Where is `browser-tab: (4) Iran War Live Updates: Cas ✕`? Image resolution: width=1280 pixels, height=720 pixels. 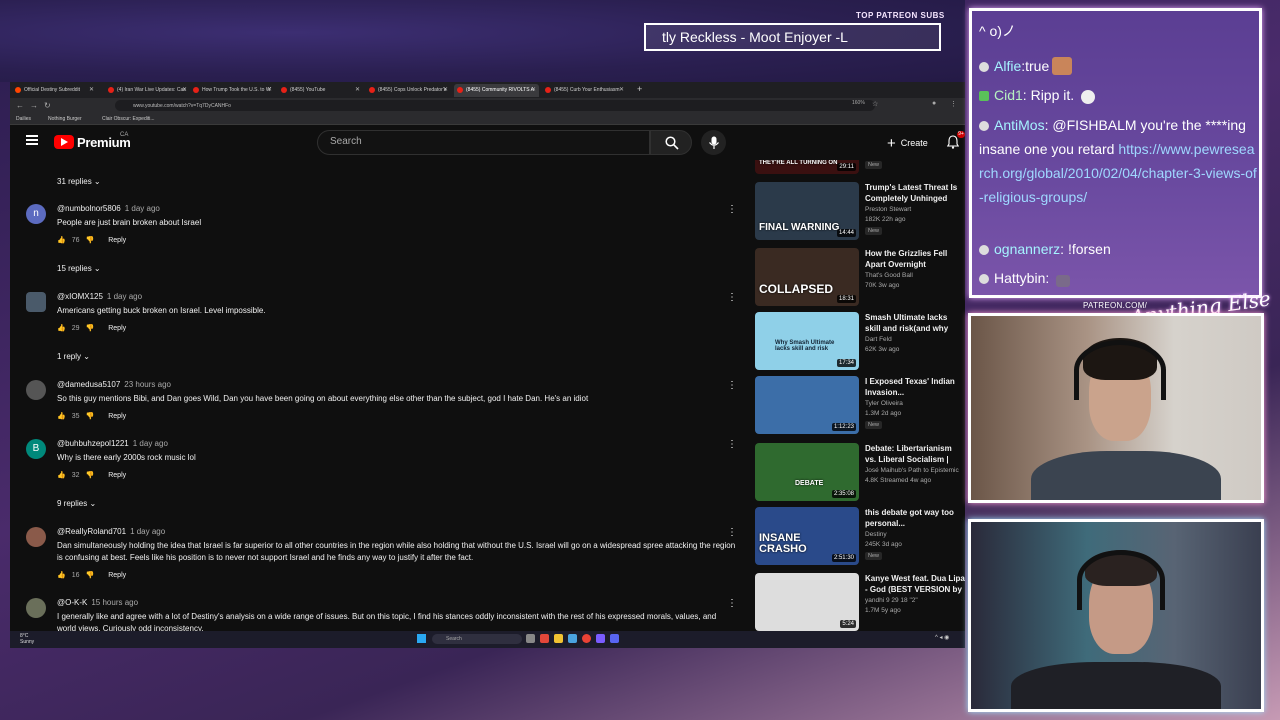 browser-tab: (4) Iran War Live Updates: Cas ✕ is located at coordinates (147, 90).